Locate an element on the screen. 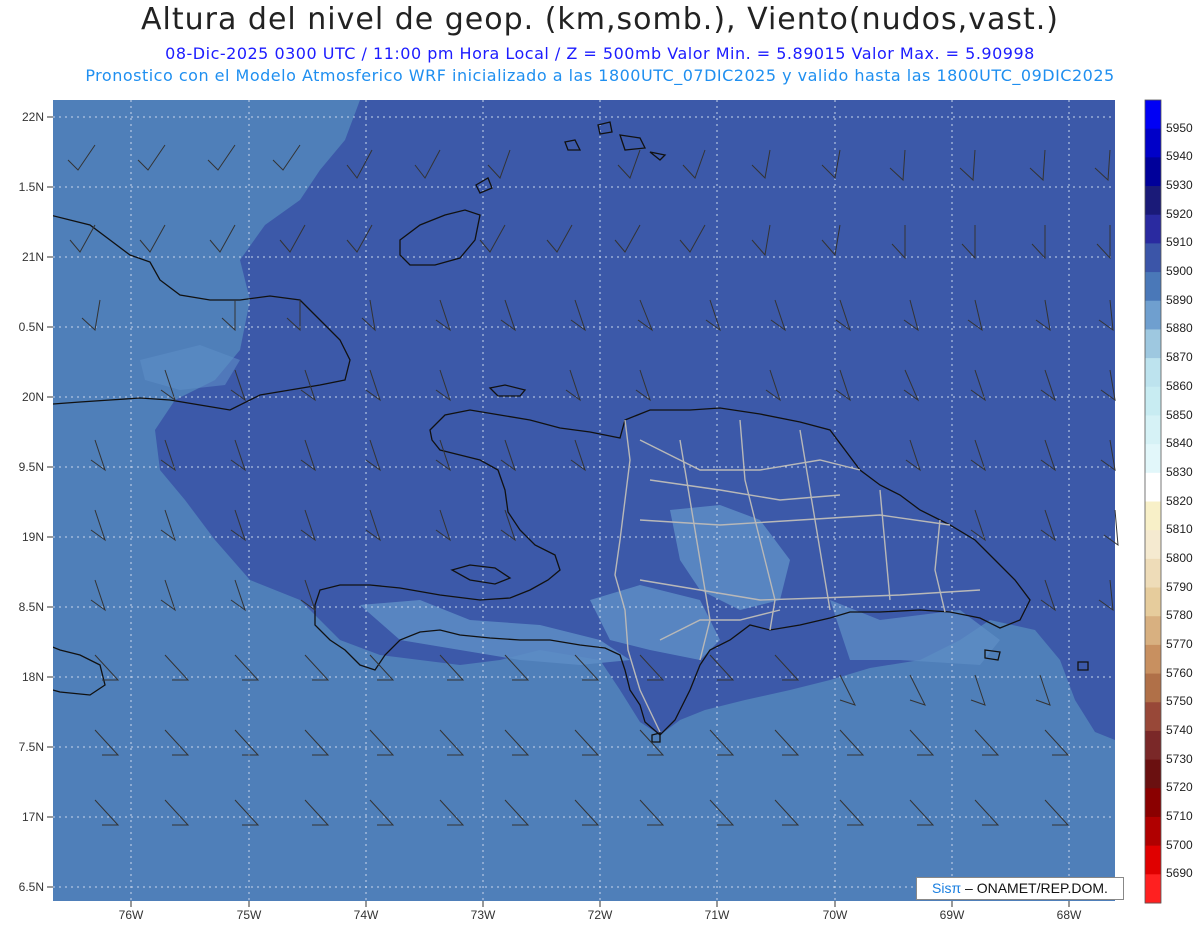  colorbar-label: 5750 is located at coordinates (1179, 701).